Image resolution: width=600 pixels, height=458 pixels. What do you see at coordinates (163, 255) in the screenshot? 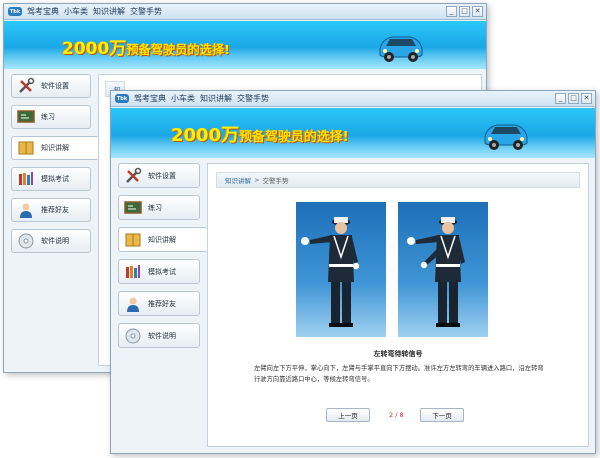
I see `front-sidebar: 软件设置 练习 知识讲解 模拟考试 推荐好友 软件说明` at bounding box center [163, 255].